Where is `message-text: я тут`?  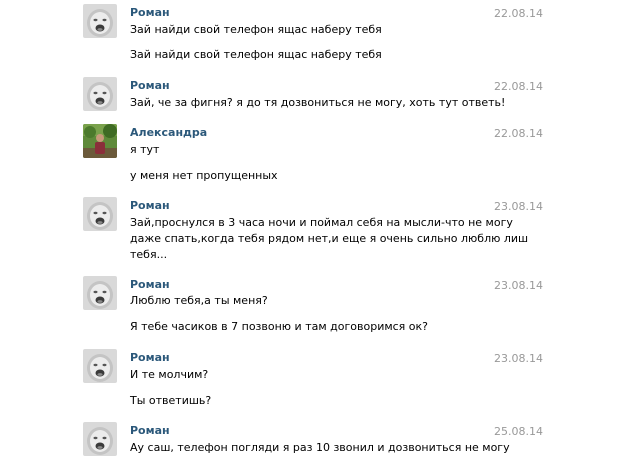 message-text: я тут is located at coordinates (145, 149).